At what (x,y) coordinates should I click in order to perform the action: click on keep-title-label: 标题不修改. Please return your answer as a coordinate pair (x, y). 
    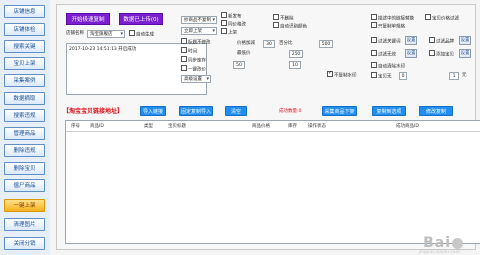
    Looking at the image, I should click on (199, 43).